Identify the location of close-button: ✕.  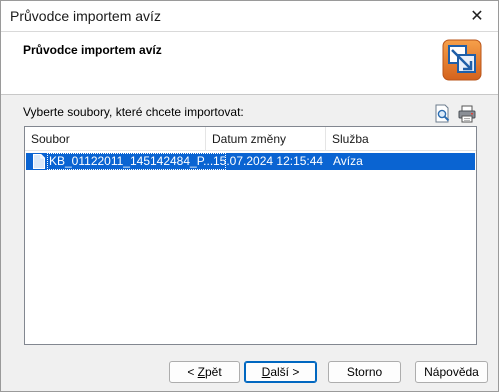
(477, 16).